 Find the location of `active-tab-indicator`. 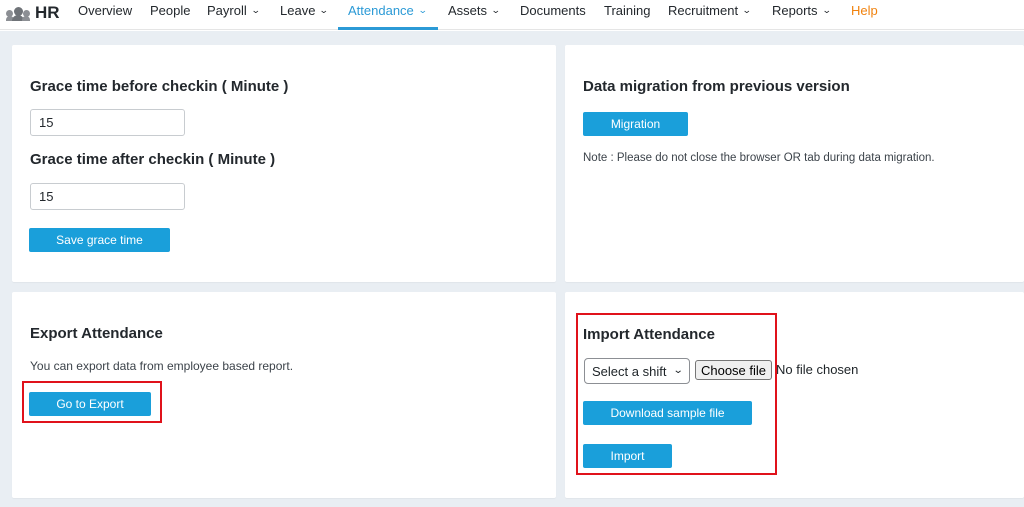

active-tab-indicator is located at coordinates (388, 28).